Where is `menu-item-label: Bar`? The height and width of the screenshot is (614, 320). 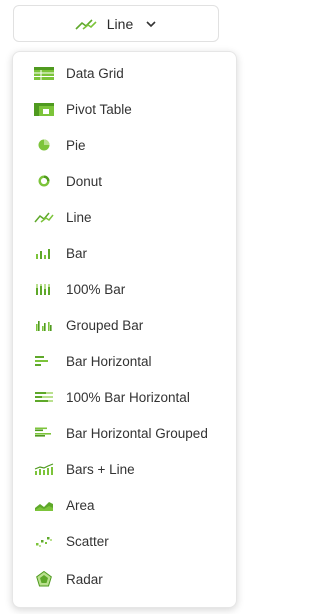 menu-item-label: Bar is located at coordinates (77, 253).